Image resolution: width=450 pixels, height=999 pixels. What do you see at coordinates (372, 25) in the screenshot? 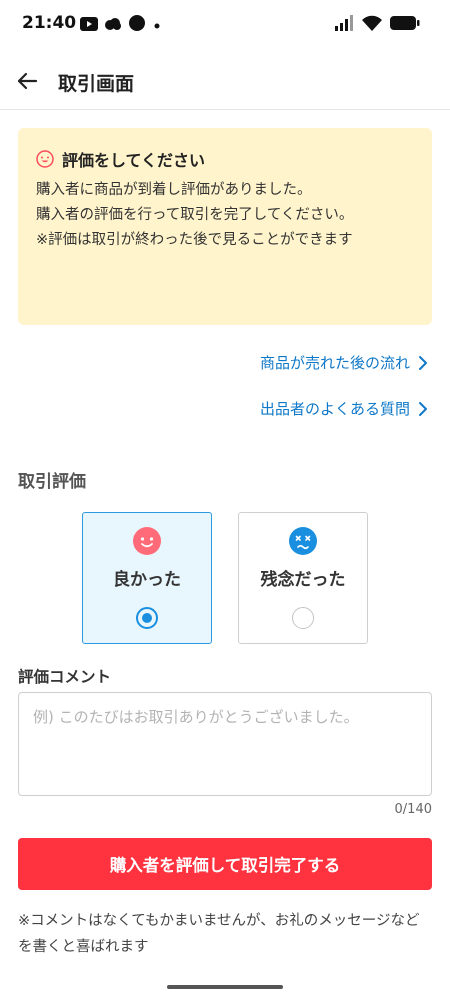
I see `wifi-icon` at bounding box center [372, 25].